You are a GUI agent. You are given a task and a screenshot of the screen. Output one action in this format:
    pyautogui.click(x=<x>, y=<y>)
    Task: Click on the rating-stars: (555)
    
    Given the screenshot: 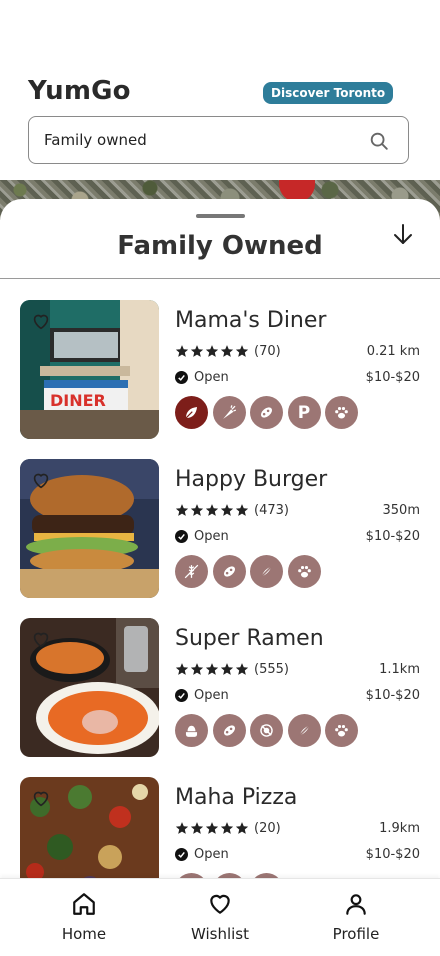 What is the action you would take?
    pyautogui.click(x=232, y=669)
    